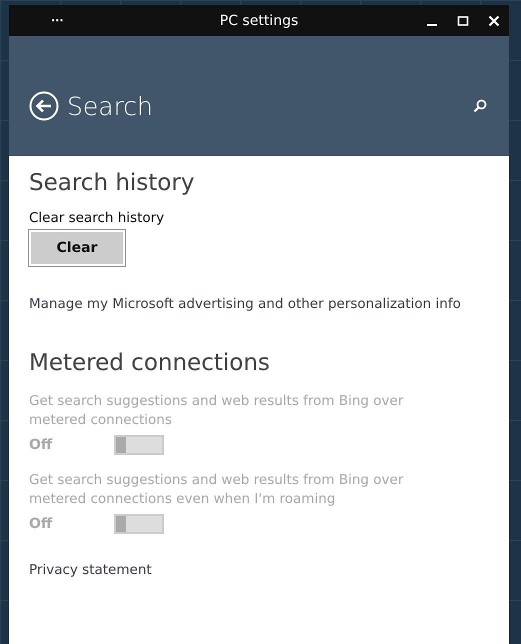 The image size is (521, 644). Describe the element at coordinates (111, 183) in the screenshot. I see `section-heading: Search history` at that location.